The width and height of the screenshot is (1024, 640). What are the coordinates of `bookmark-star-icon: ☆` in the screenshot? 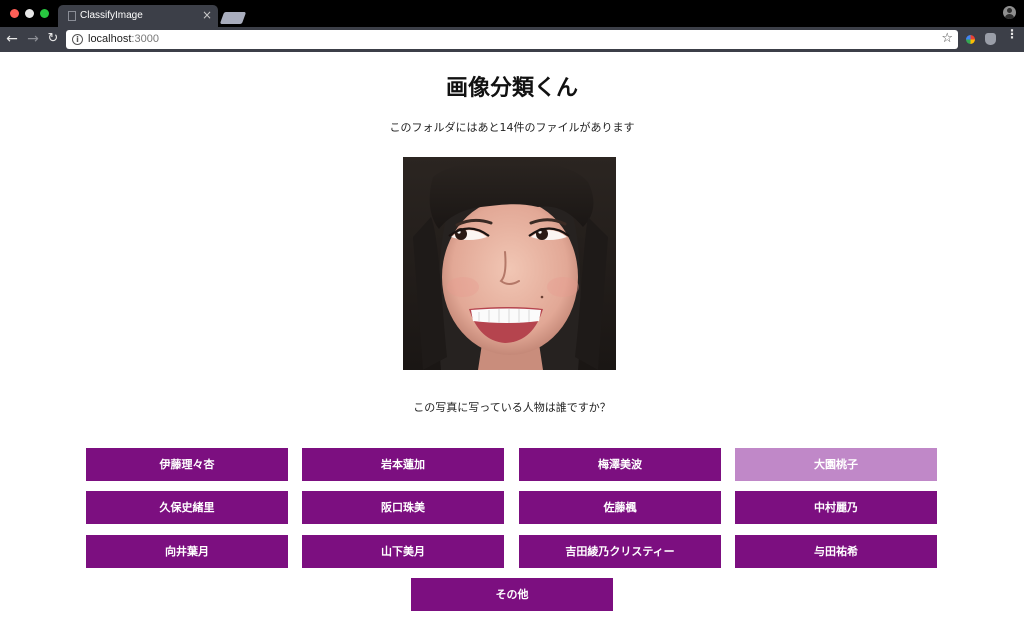 It's located at (947, 38).